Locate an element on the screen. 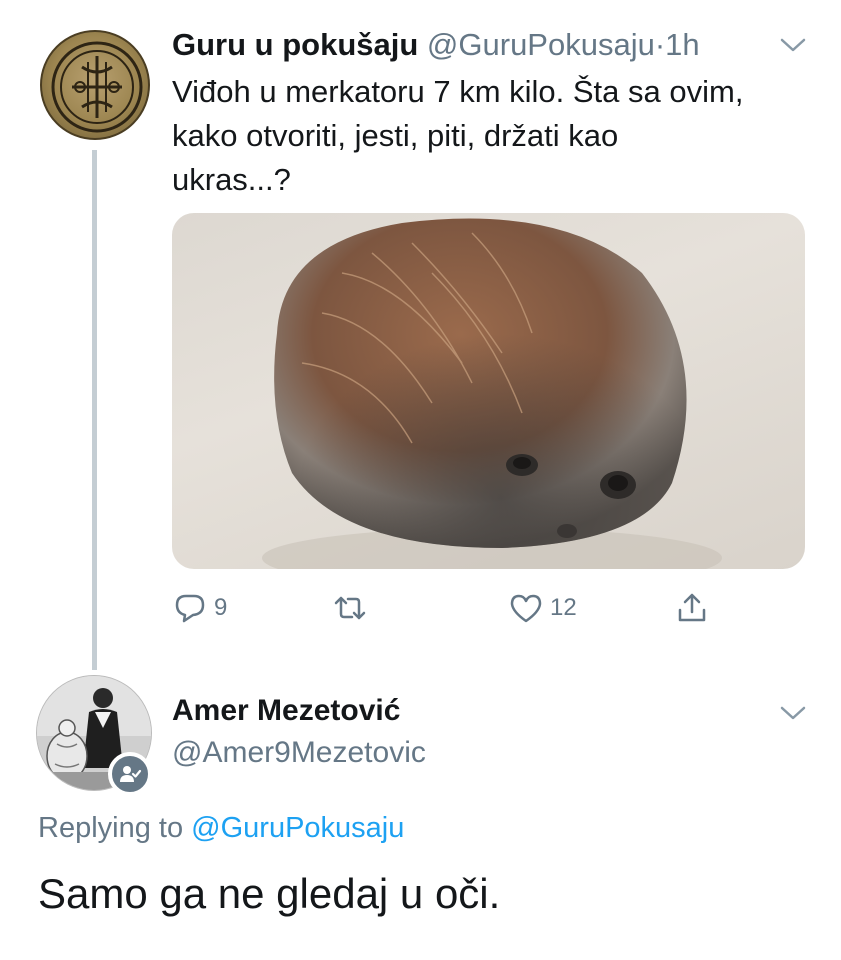 The height and width of the screenshot is (960, 841). retweet-action is located at coordinates (353, 608).